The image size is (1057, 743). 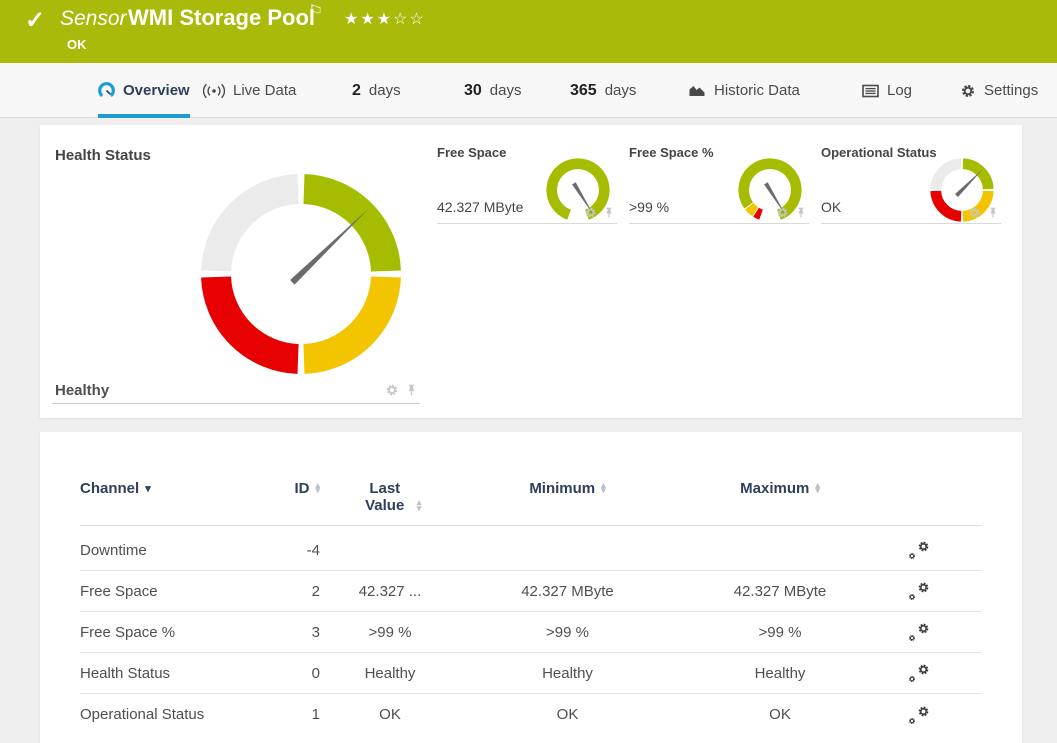 What do you see at coordinates (531, 632) in the screenshot?
I see `table-row: Free Space % 3 >99 % >99 % >99 %` at bounding box center [531, 632].